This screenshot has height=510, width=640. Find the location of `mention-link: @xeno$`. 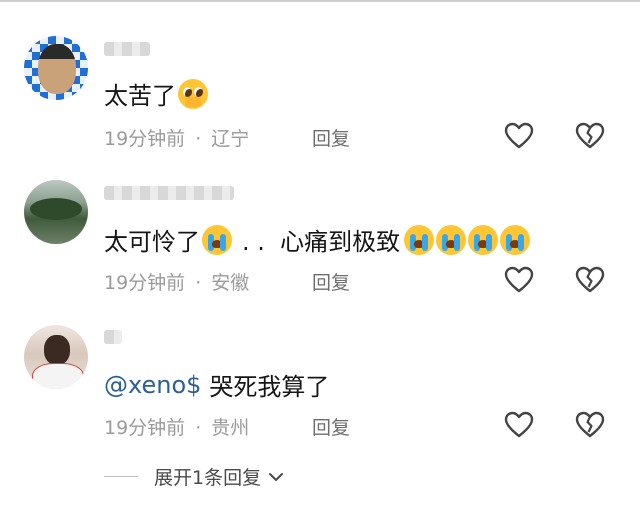

mention-link: @xeno$ is located at coordinates (152, 385).